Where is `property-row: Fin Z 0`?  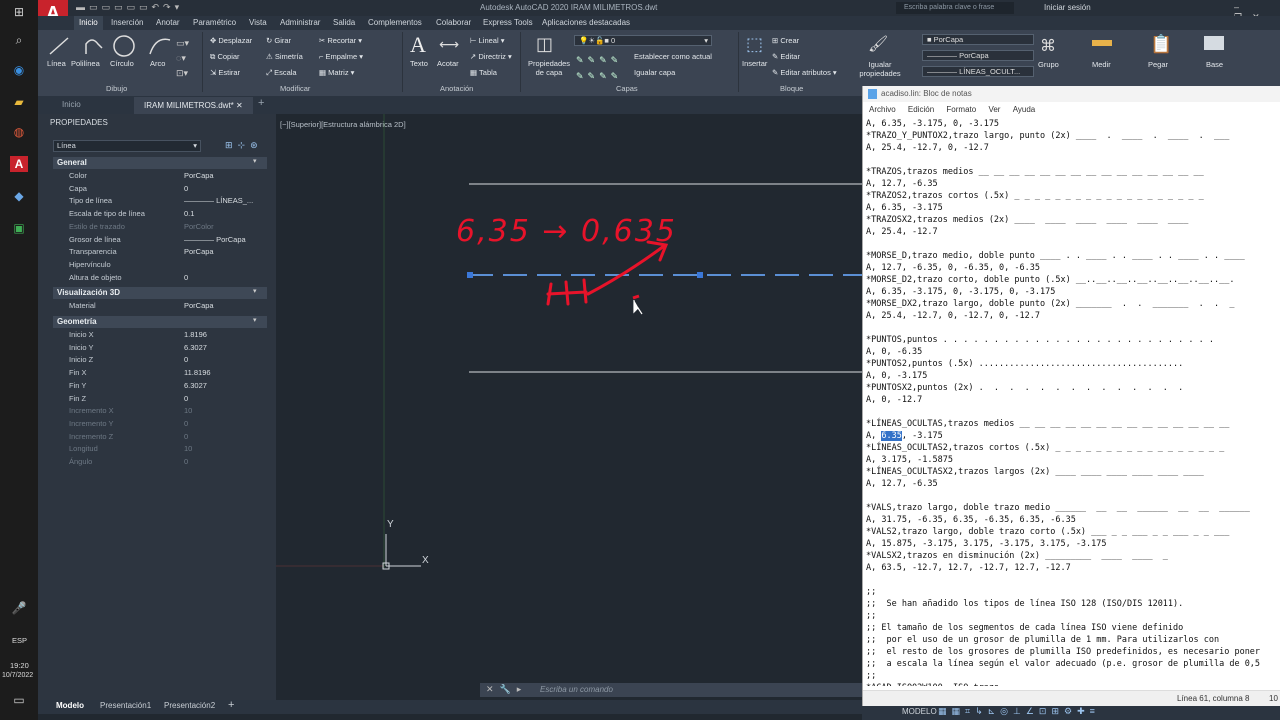 property-row: Fin Z 0 is located at coordinates (160, 399).